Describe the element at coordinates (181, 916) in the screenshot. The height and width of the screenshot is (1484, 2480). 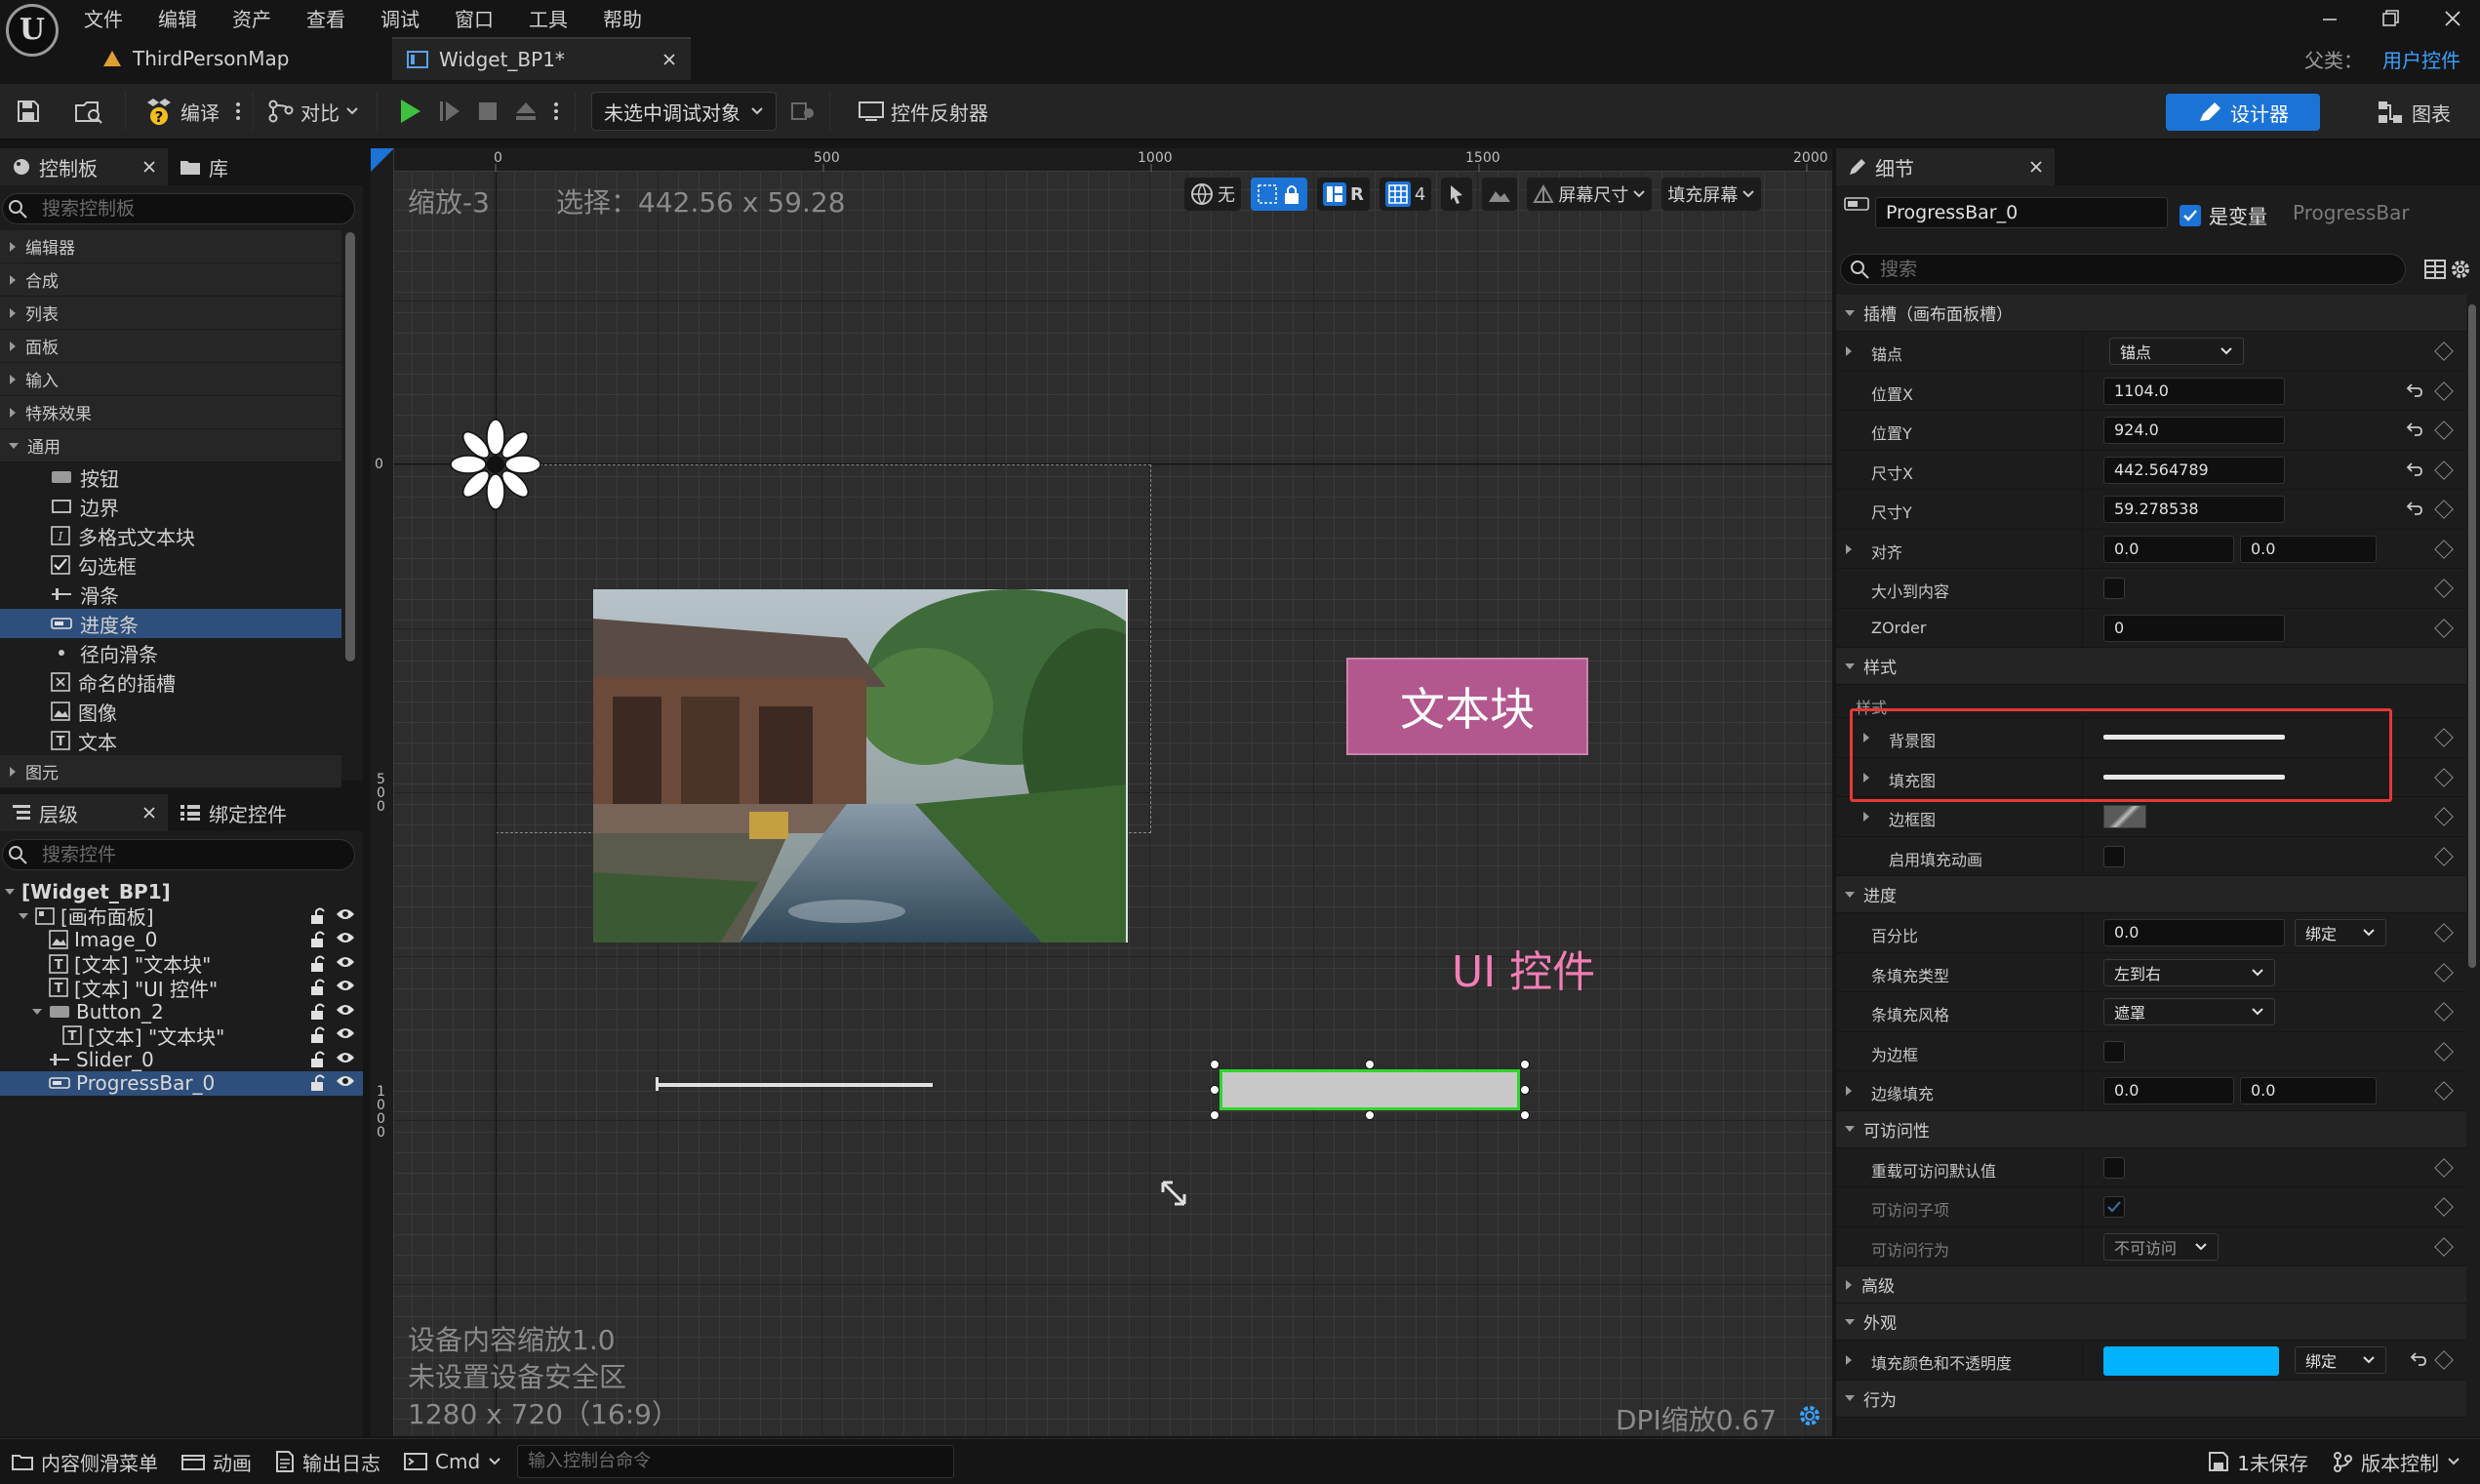
I see `hierarchy-item: [画布面板]` at that location.